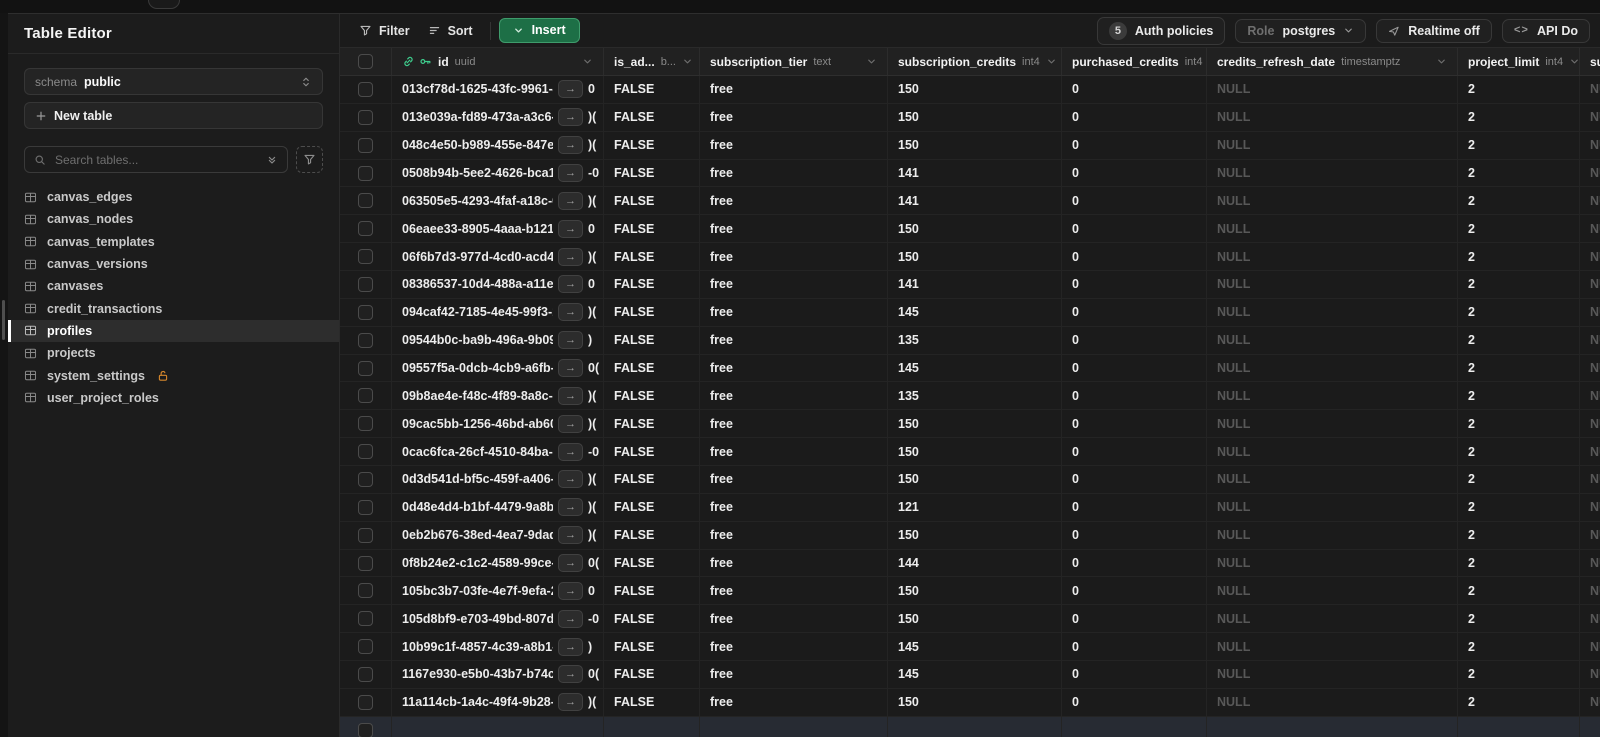  Describe the element at coordinates (173, 331) in the screenshot. I see `sidebar-item-profiles: profiles` at that location.